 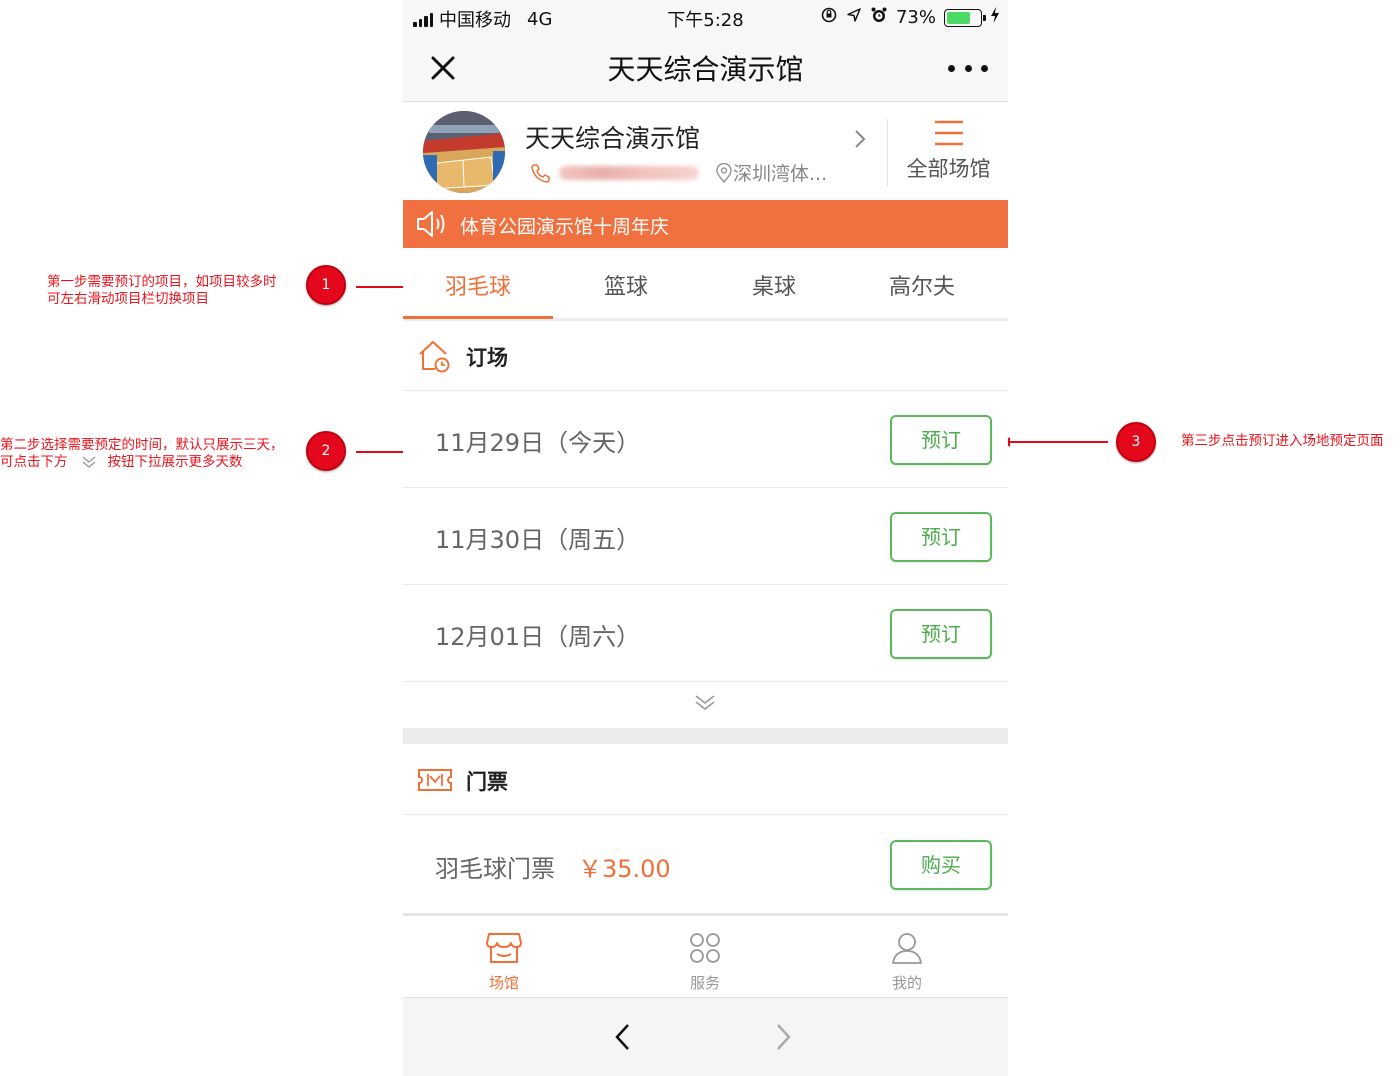 What do you see at coordinates (854, 17) in the screenshot?
I see `location-icon` at bounding box center [854, 17].